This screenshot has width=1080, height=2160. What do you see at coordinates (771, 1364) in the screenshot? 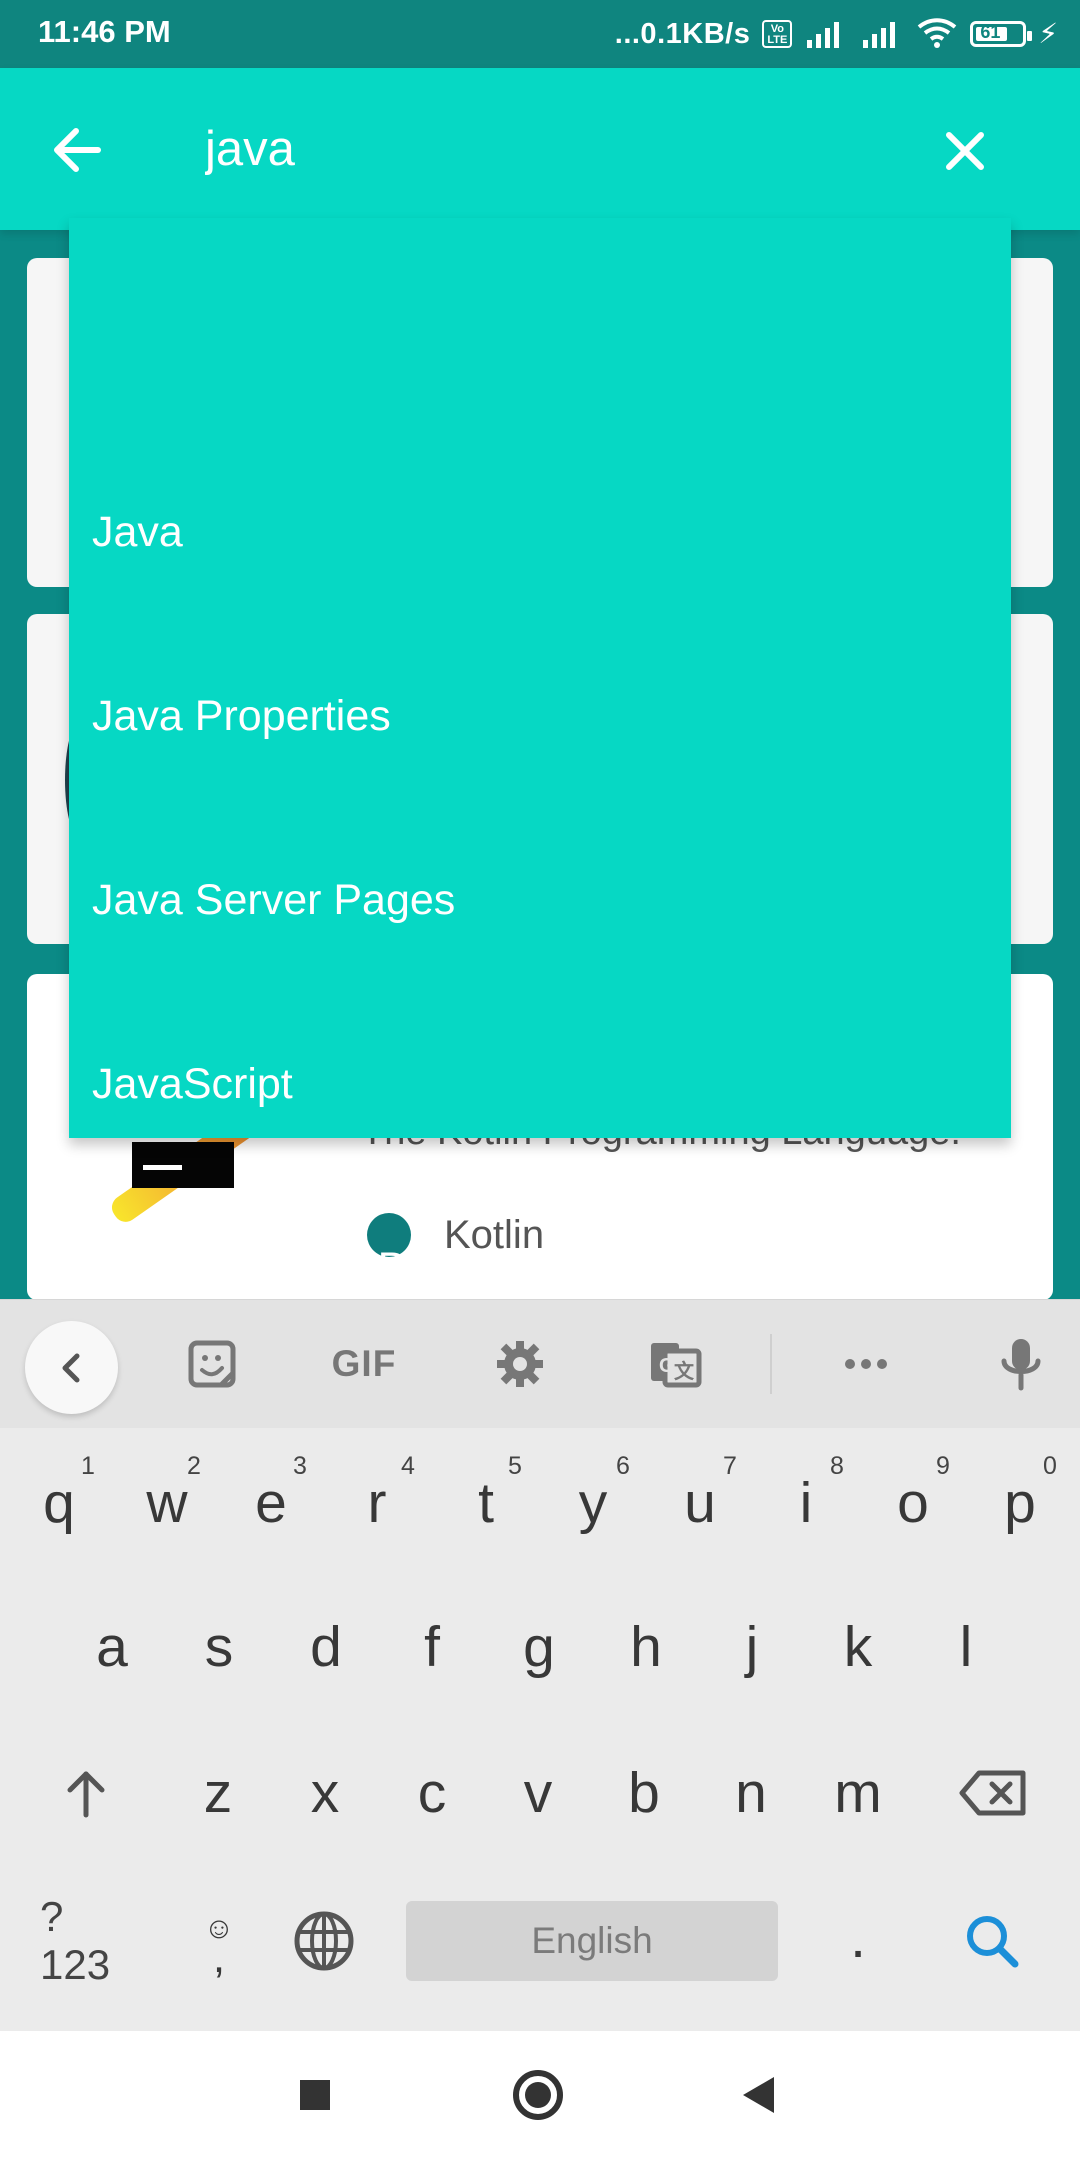
I see `keyboard-toolbar-divider` at bounding box center [771, 1364].